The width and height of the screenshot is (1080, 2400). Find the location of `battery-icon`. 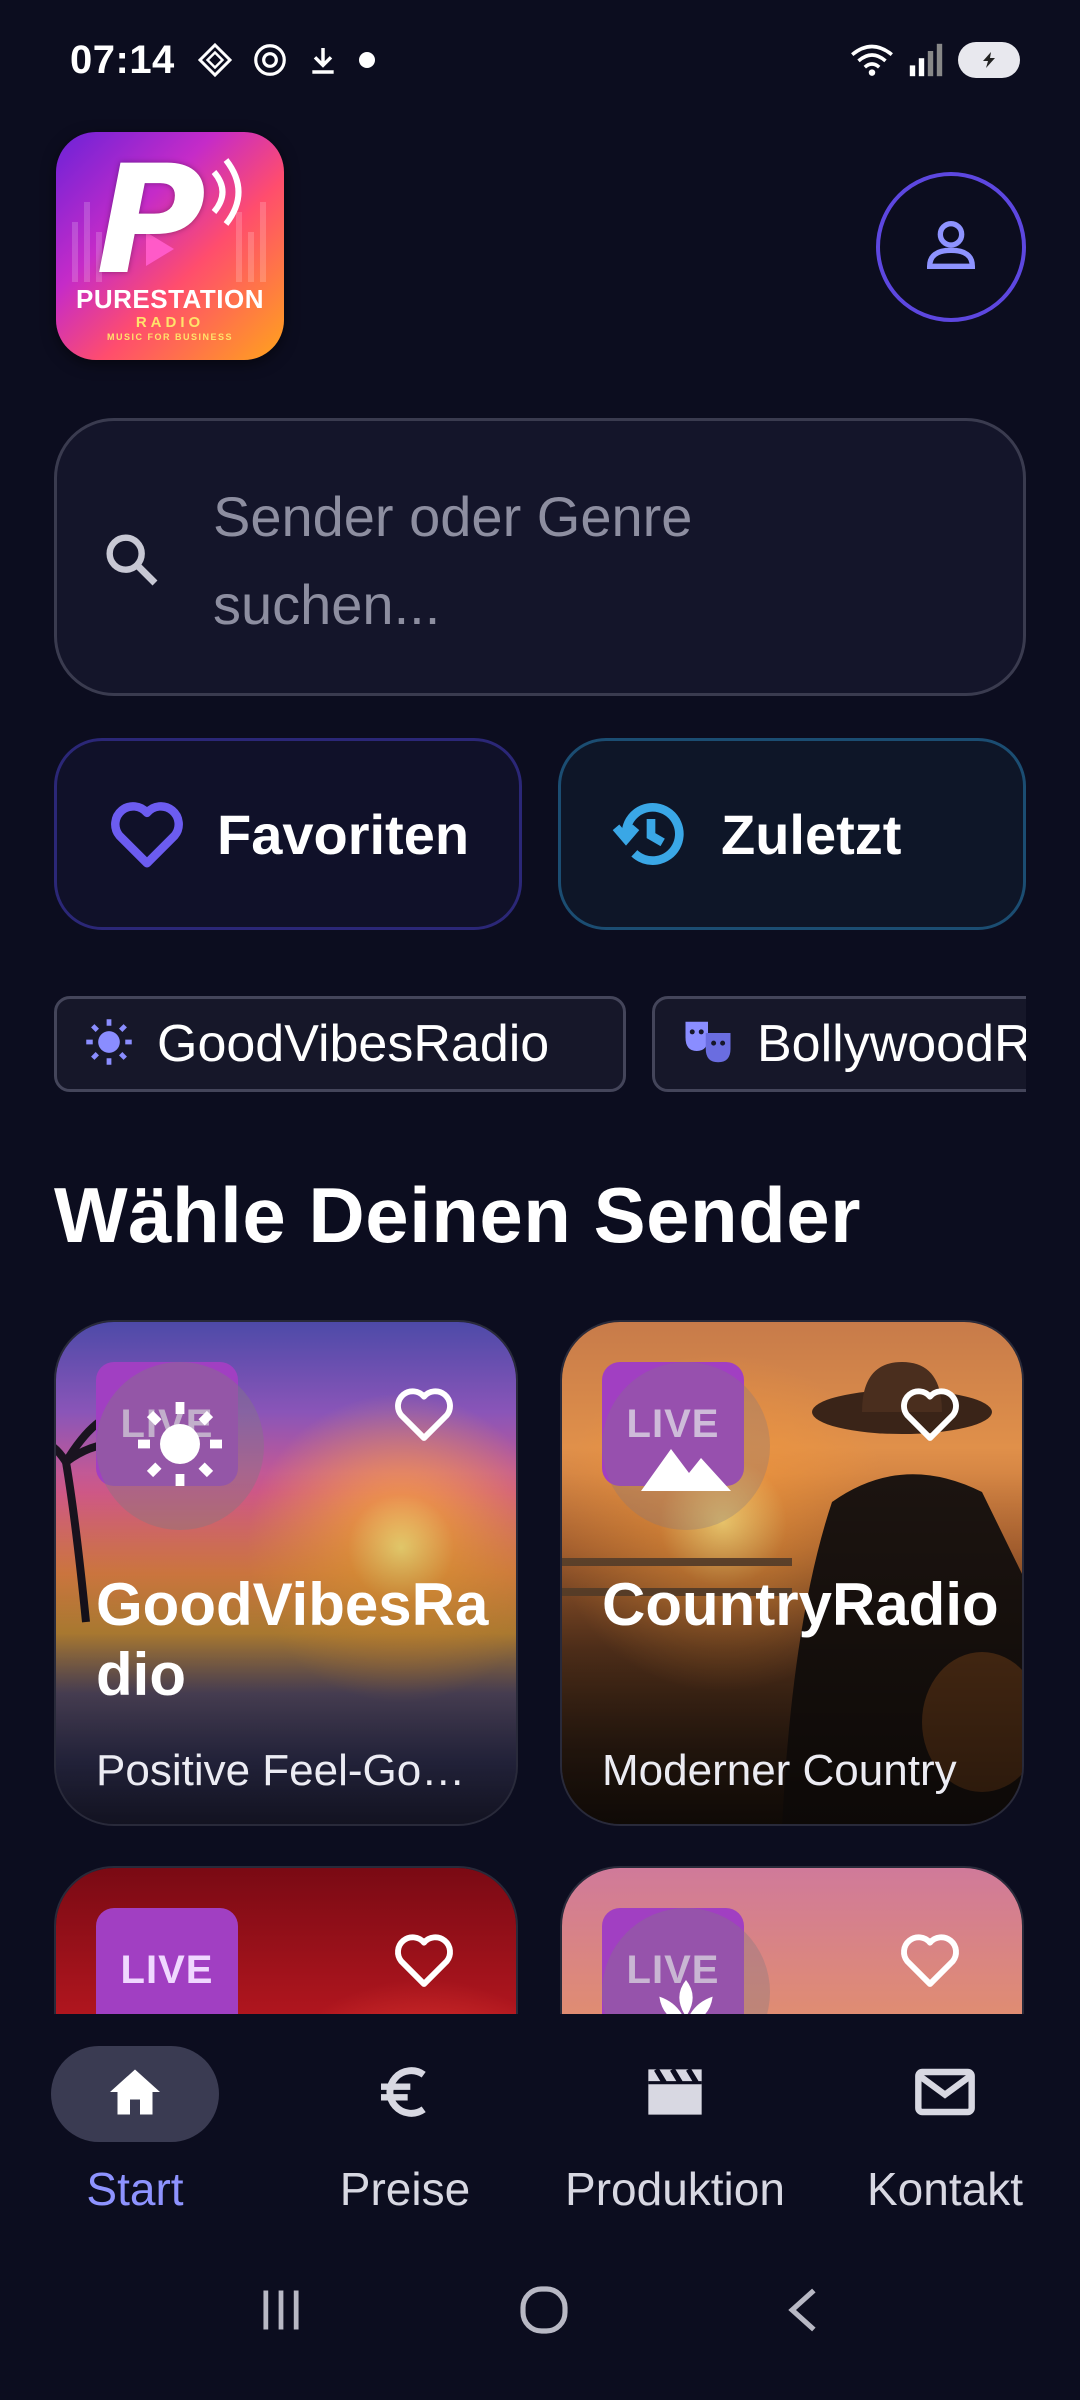

battery-icon is located at coordinates (989, 60).